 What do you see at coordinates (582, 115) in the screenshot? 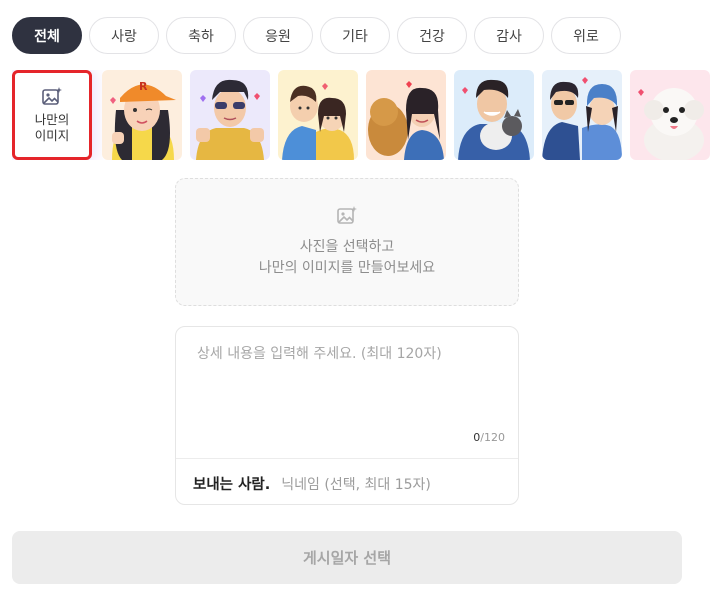
I see `thumb-couple-winter` at bounding box center [582, 115].